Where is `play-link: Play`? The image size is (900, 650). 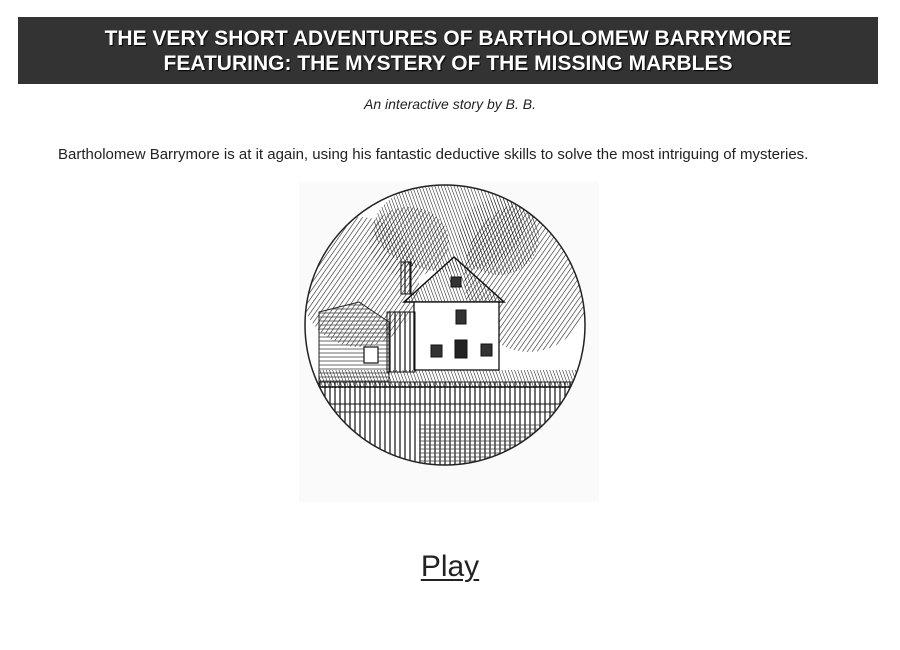 play-link: Play is located at coordinates (450, 566).